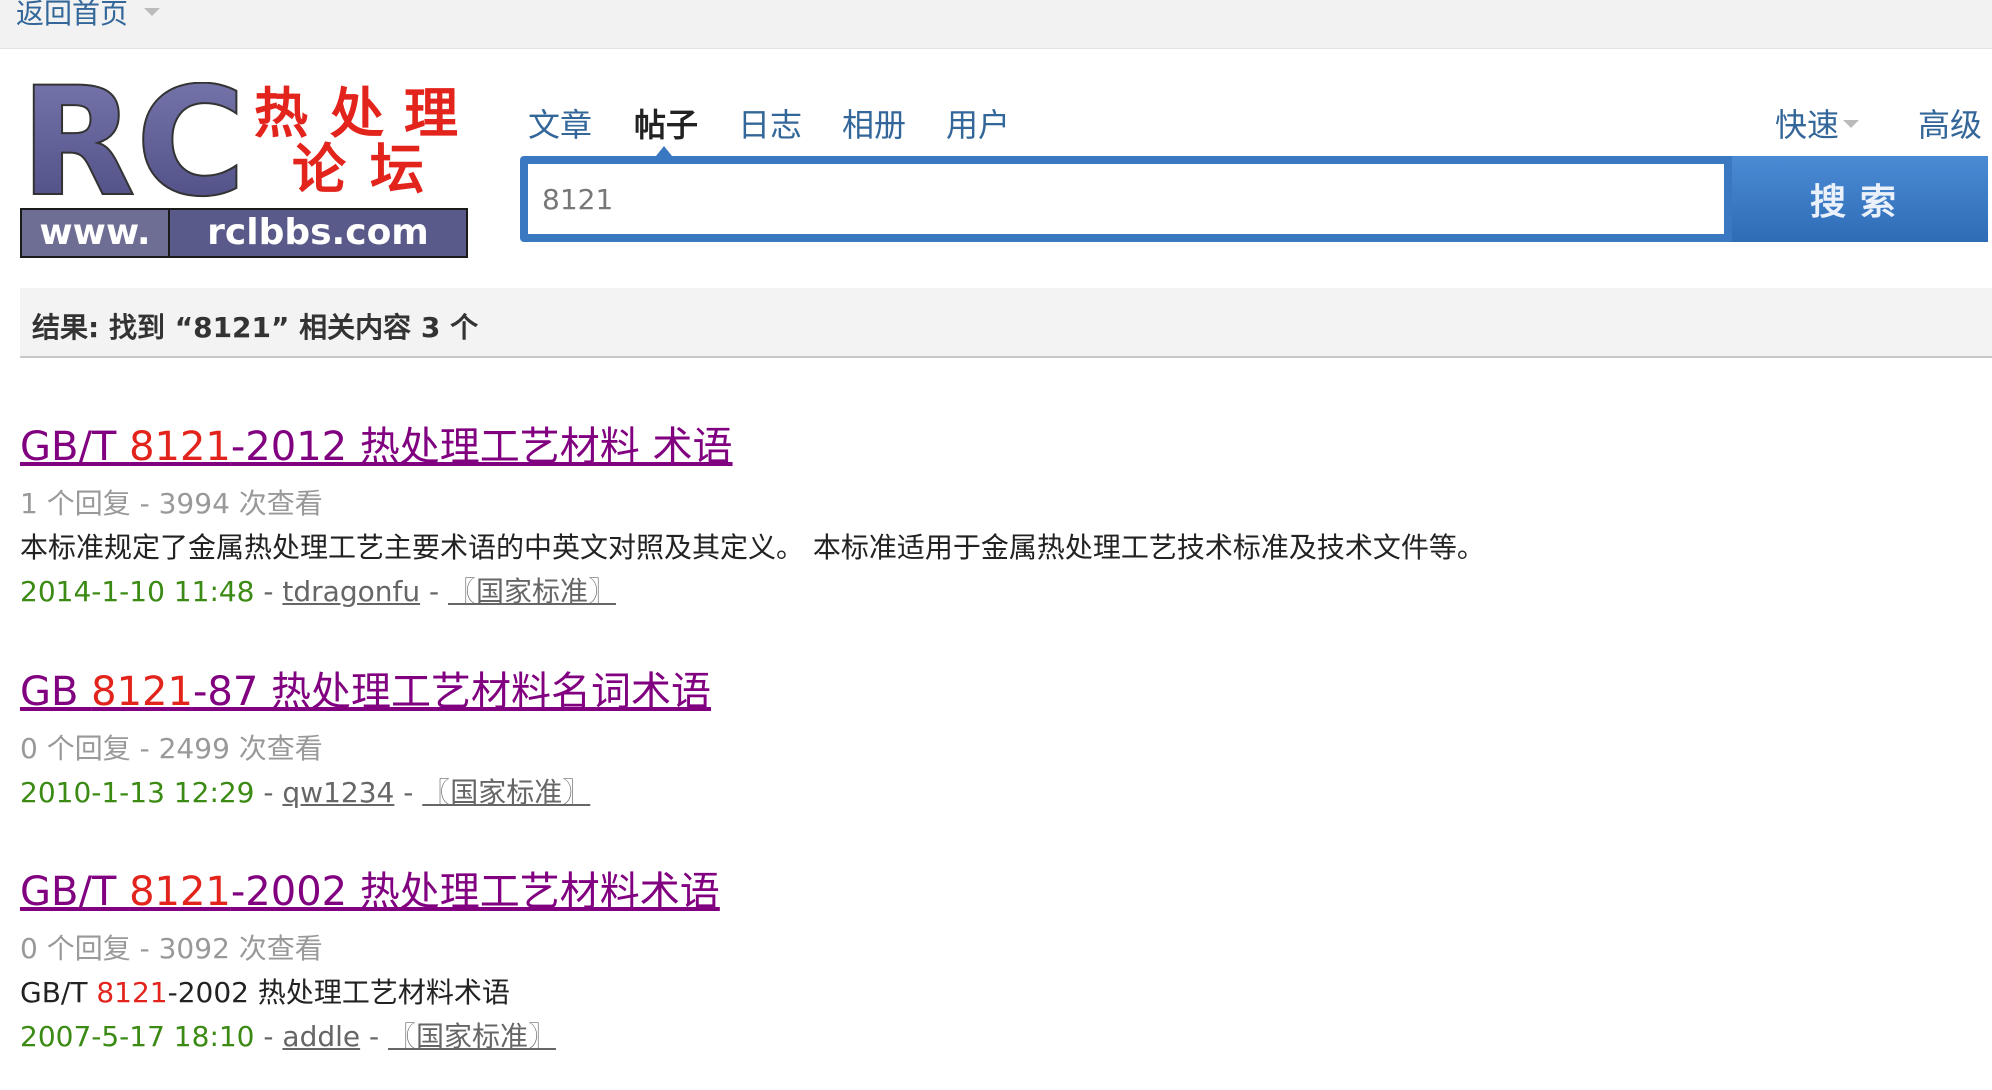  Describe the element at coordinates (96, 233) in the screenshot. I see `logo-url-www: www.` at that location.